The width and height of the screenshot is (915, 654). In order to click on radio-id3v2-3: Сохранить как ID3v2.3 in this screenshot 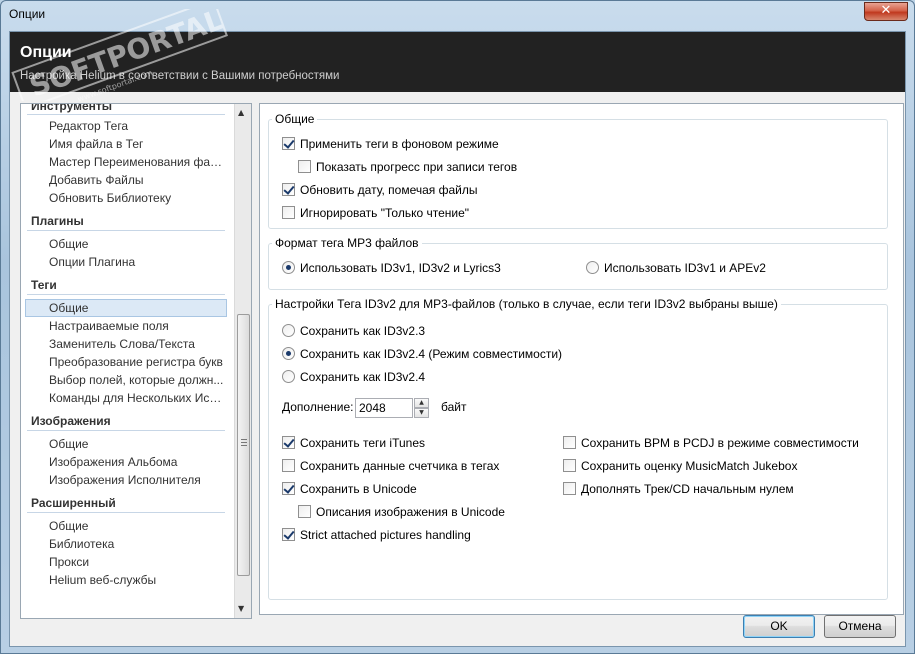, I will do `click(353, 331)`.